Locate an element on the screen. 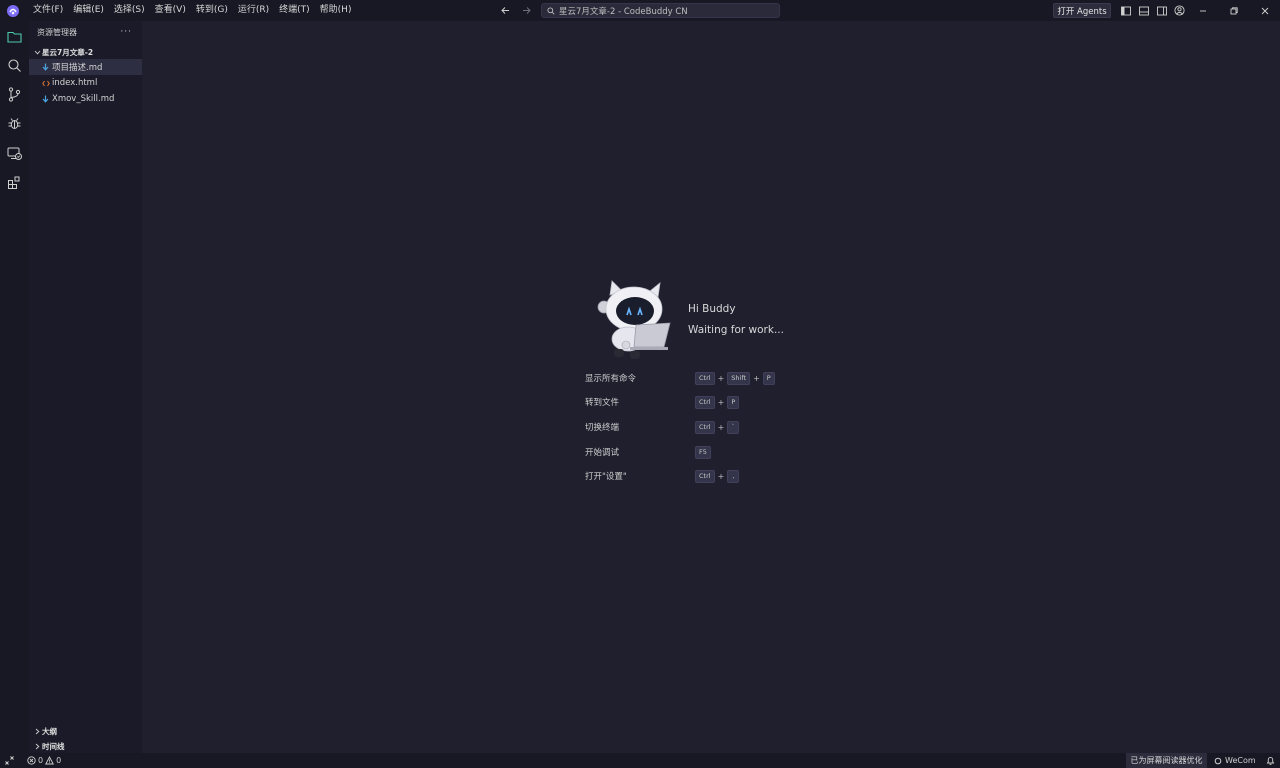 This screenshot has height=768, width=1280. toggle-secondary-sidebar-icon is located at coordinates (1161, 10).